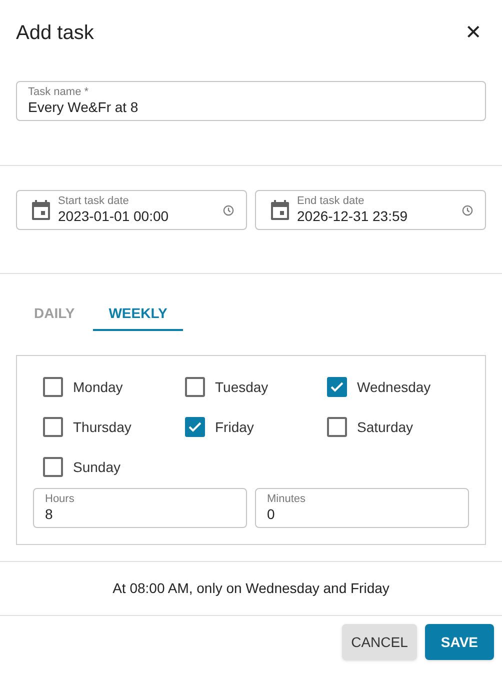  I want to click on day-label: Friday, so click(234, 427).